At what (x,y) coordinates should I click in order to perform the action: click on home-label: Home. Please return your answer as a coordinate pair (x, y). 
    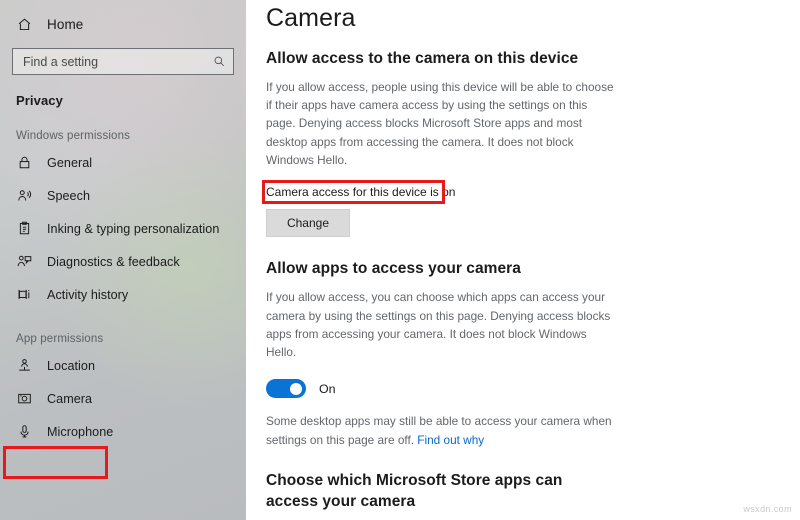
    Looking at the image, I should click on (65, 24).